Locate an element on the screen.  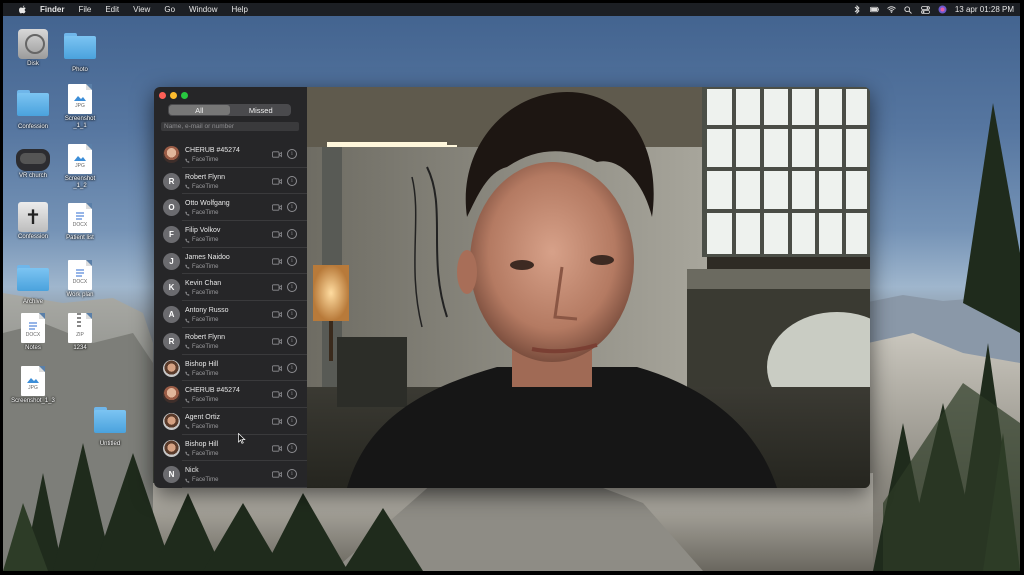
menu-edit: Edit is located at coordinates (112, 9).